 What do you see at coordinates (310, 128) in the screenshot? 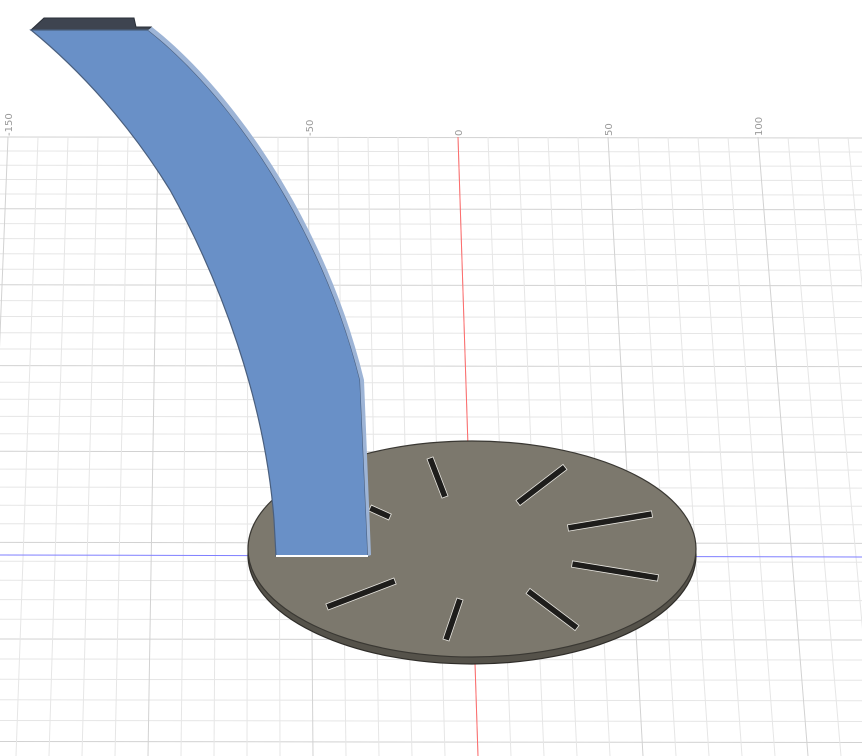
I see `ruler-label-minus50: -50` at bounding box center [310, 128].